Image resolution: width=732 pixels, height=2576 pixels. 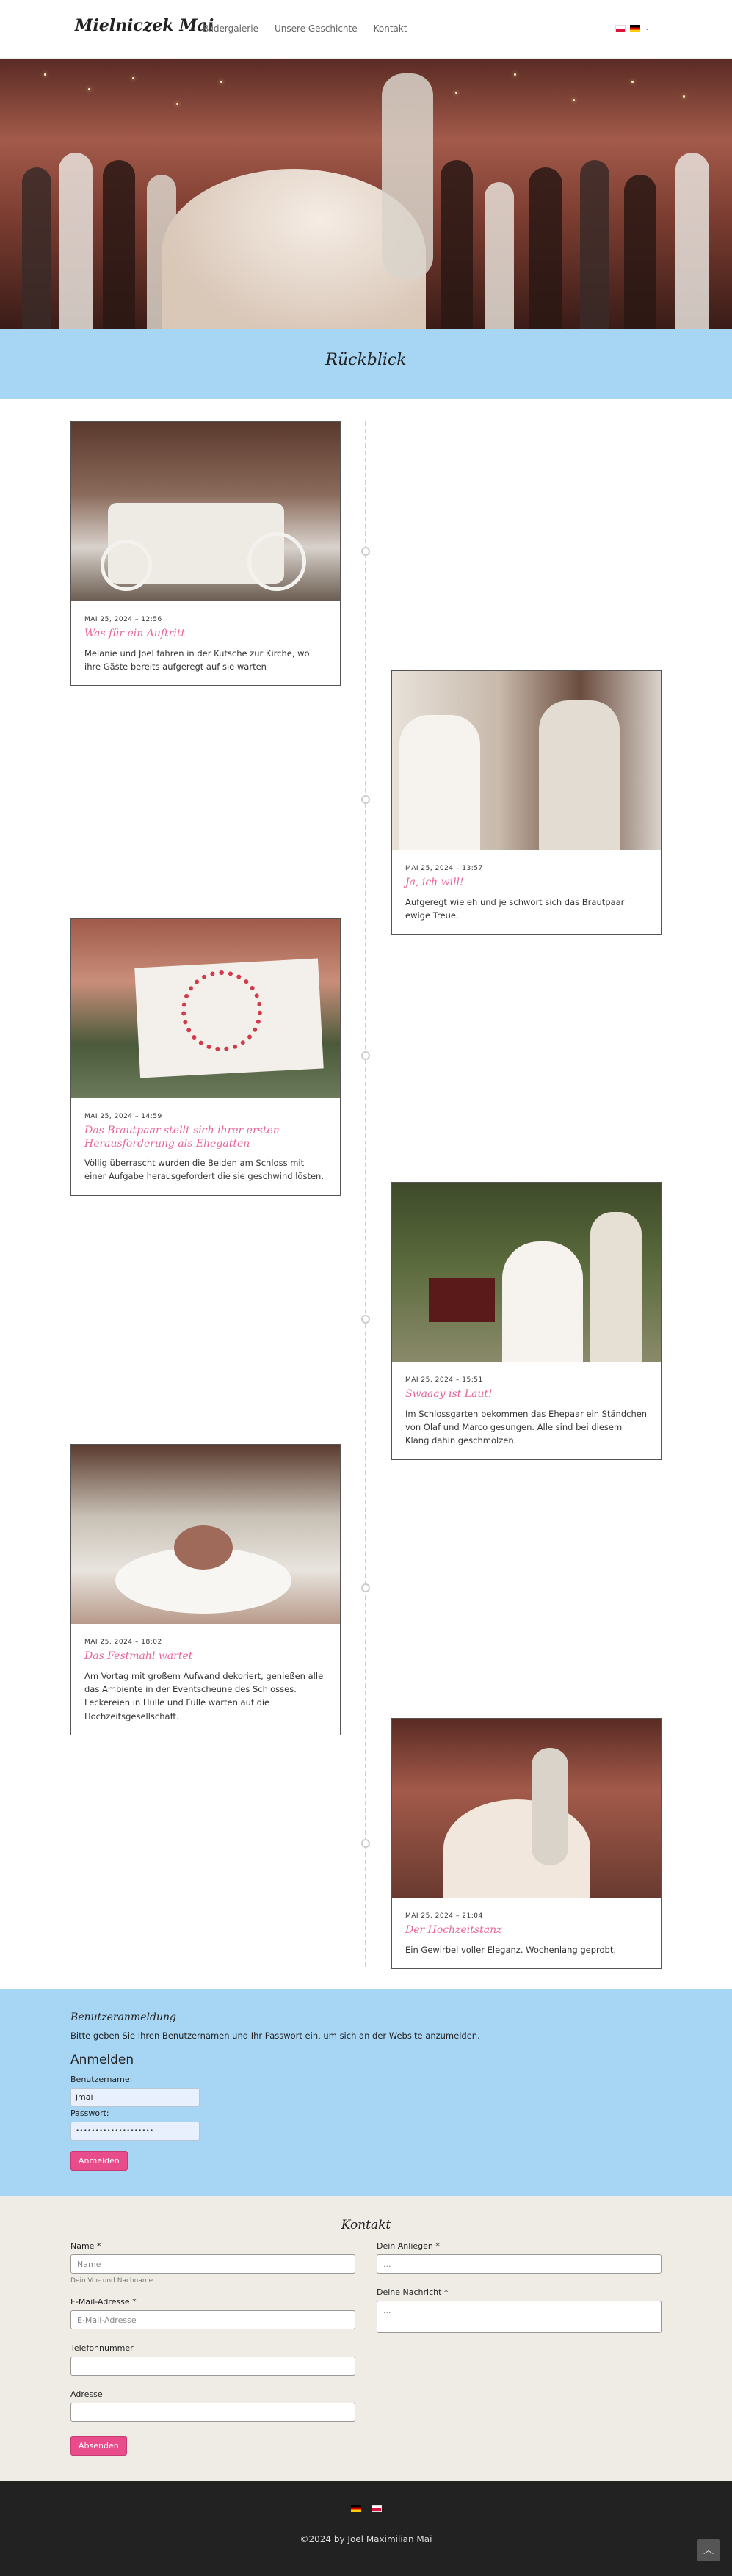 I want to click on nav-unsere-geschichte: Unsere Geschichte, so click(x=317, y=29).